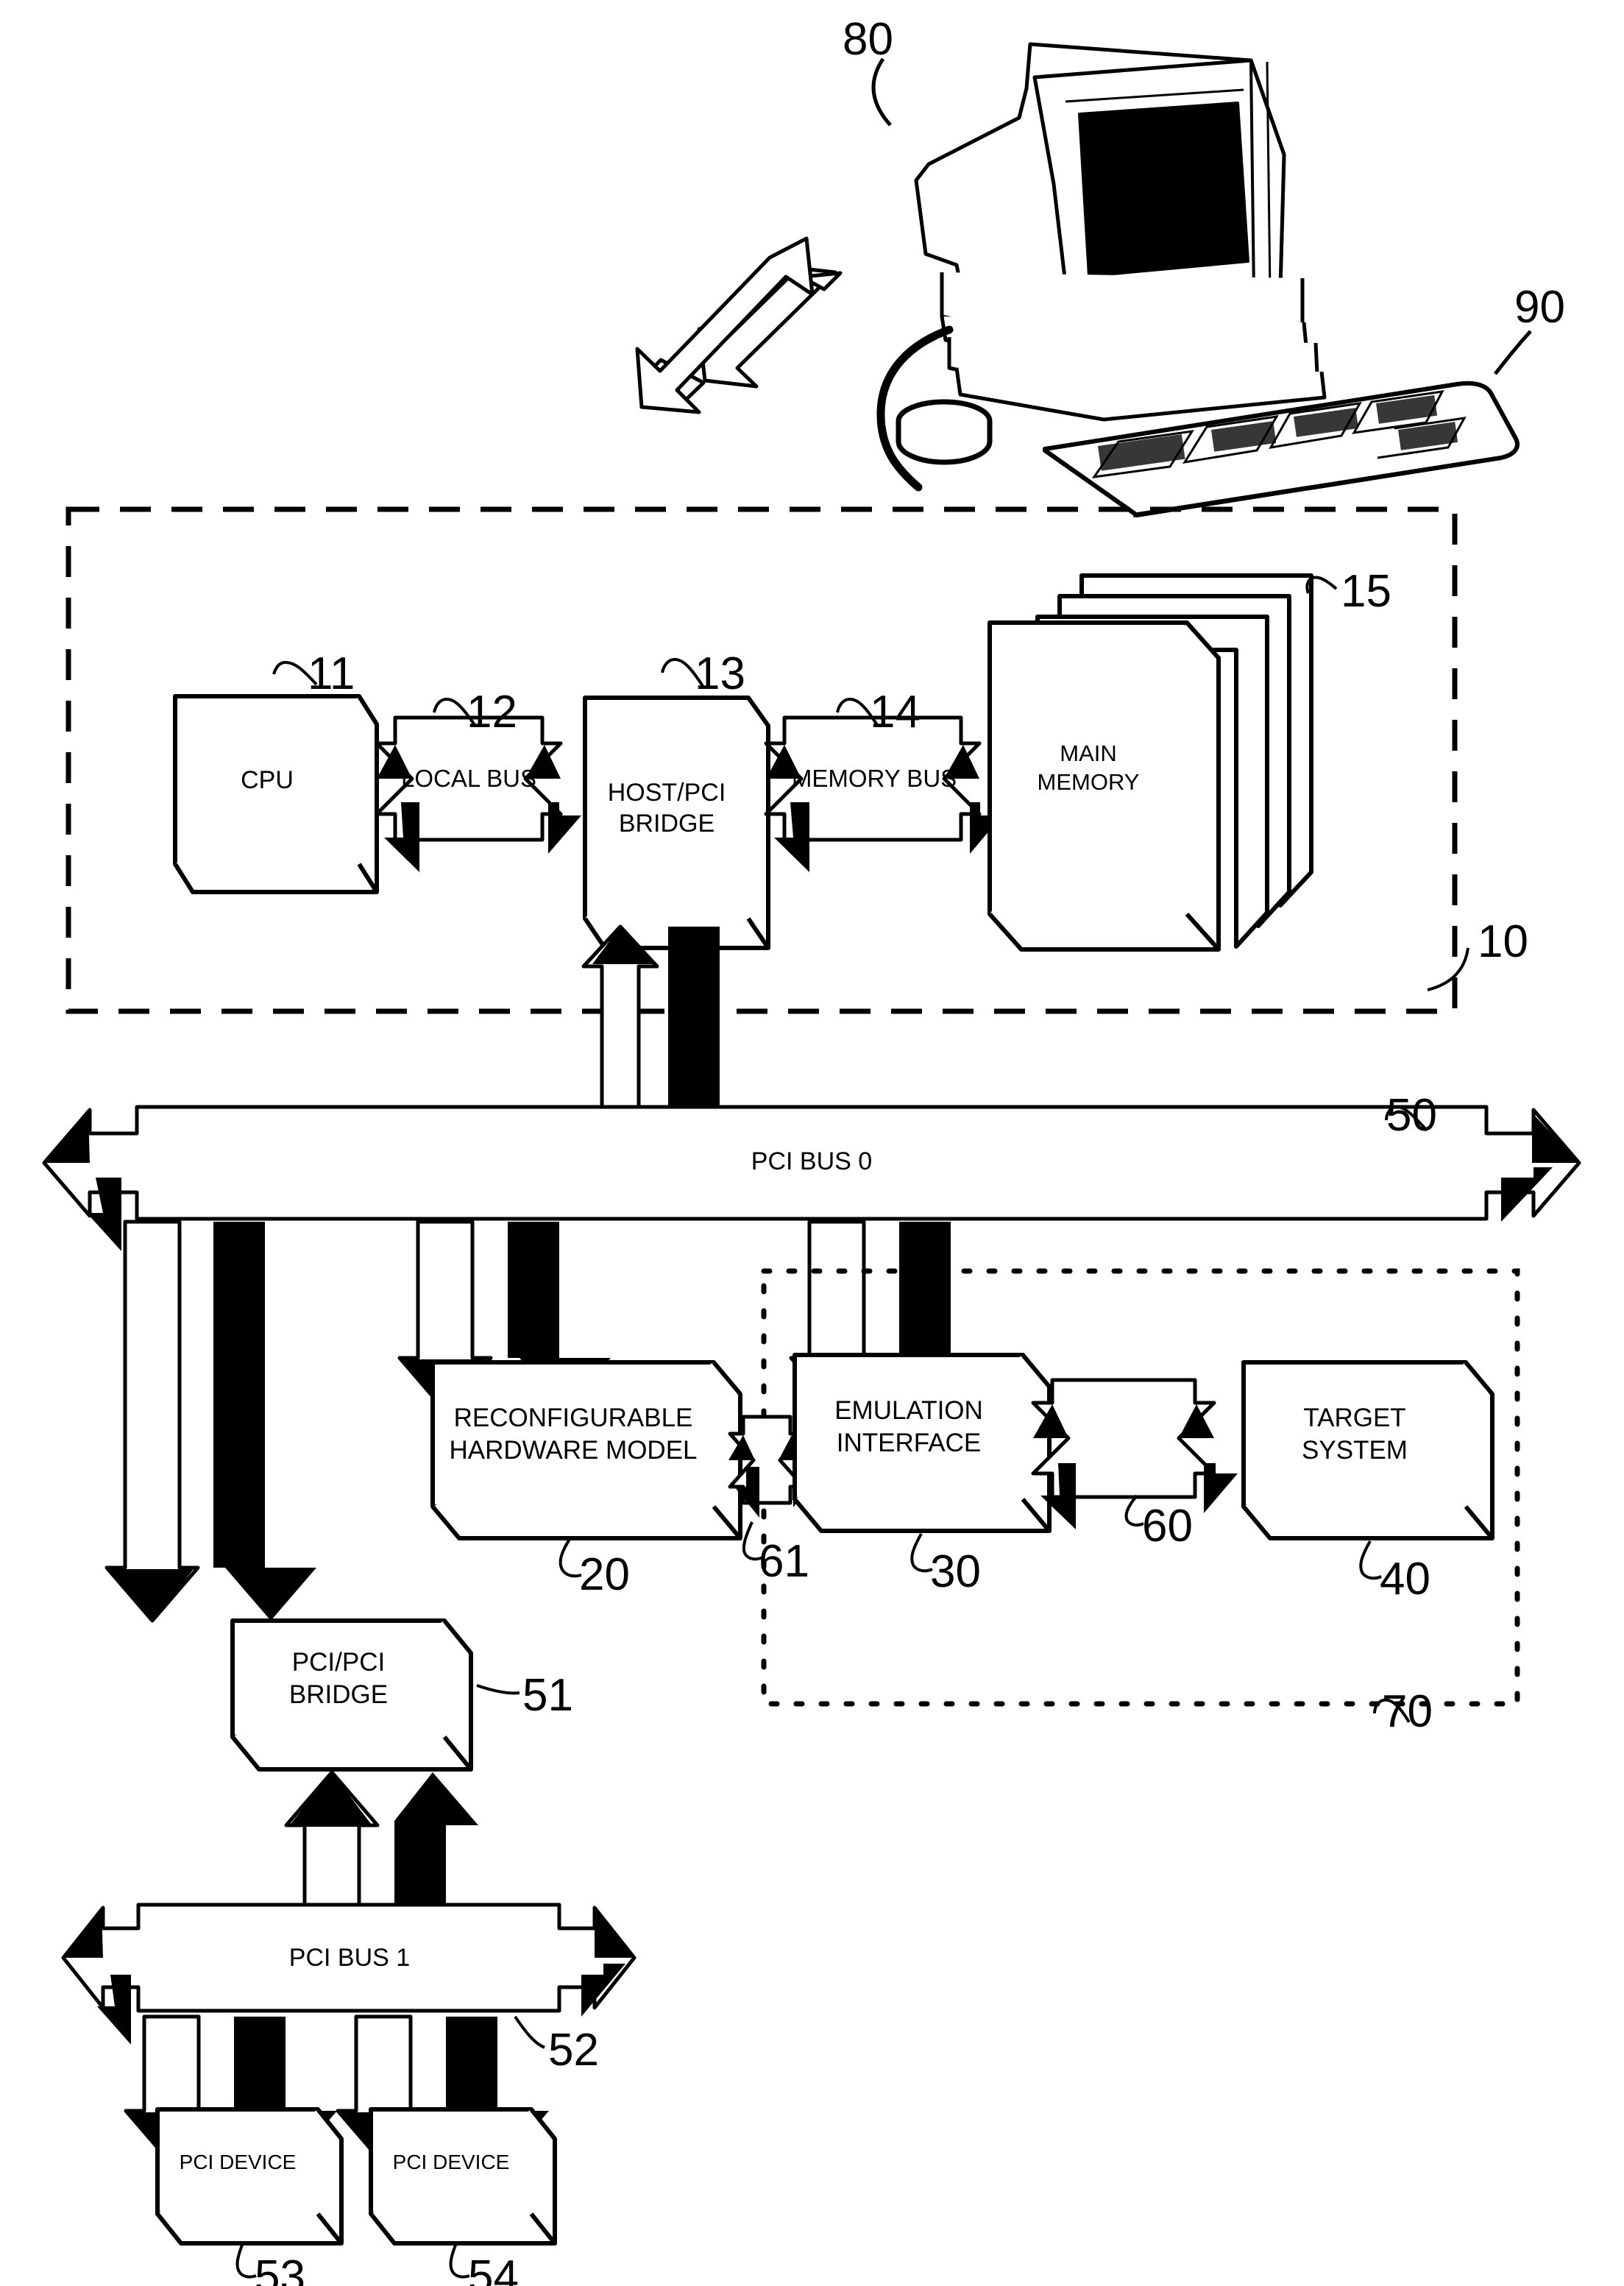 The image size is (1624, 2286). What do you see at coordinates (923, 1443) in the screenshot?
I see `emulation-interface-block` at bounding box center [923, 1443].